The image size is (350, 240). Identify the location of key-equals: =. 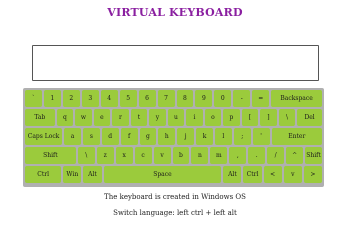
(261, 98).